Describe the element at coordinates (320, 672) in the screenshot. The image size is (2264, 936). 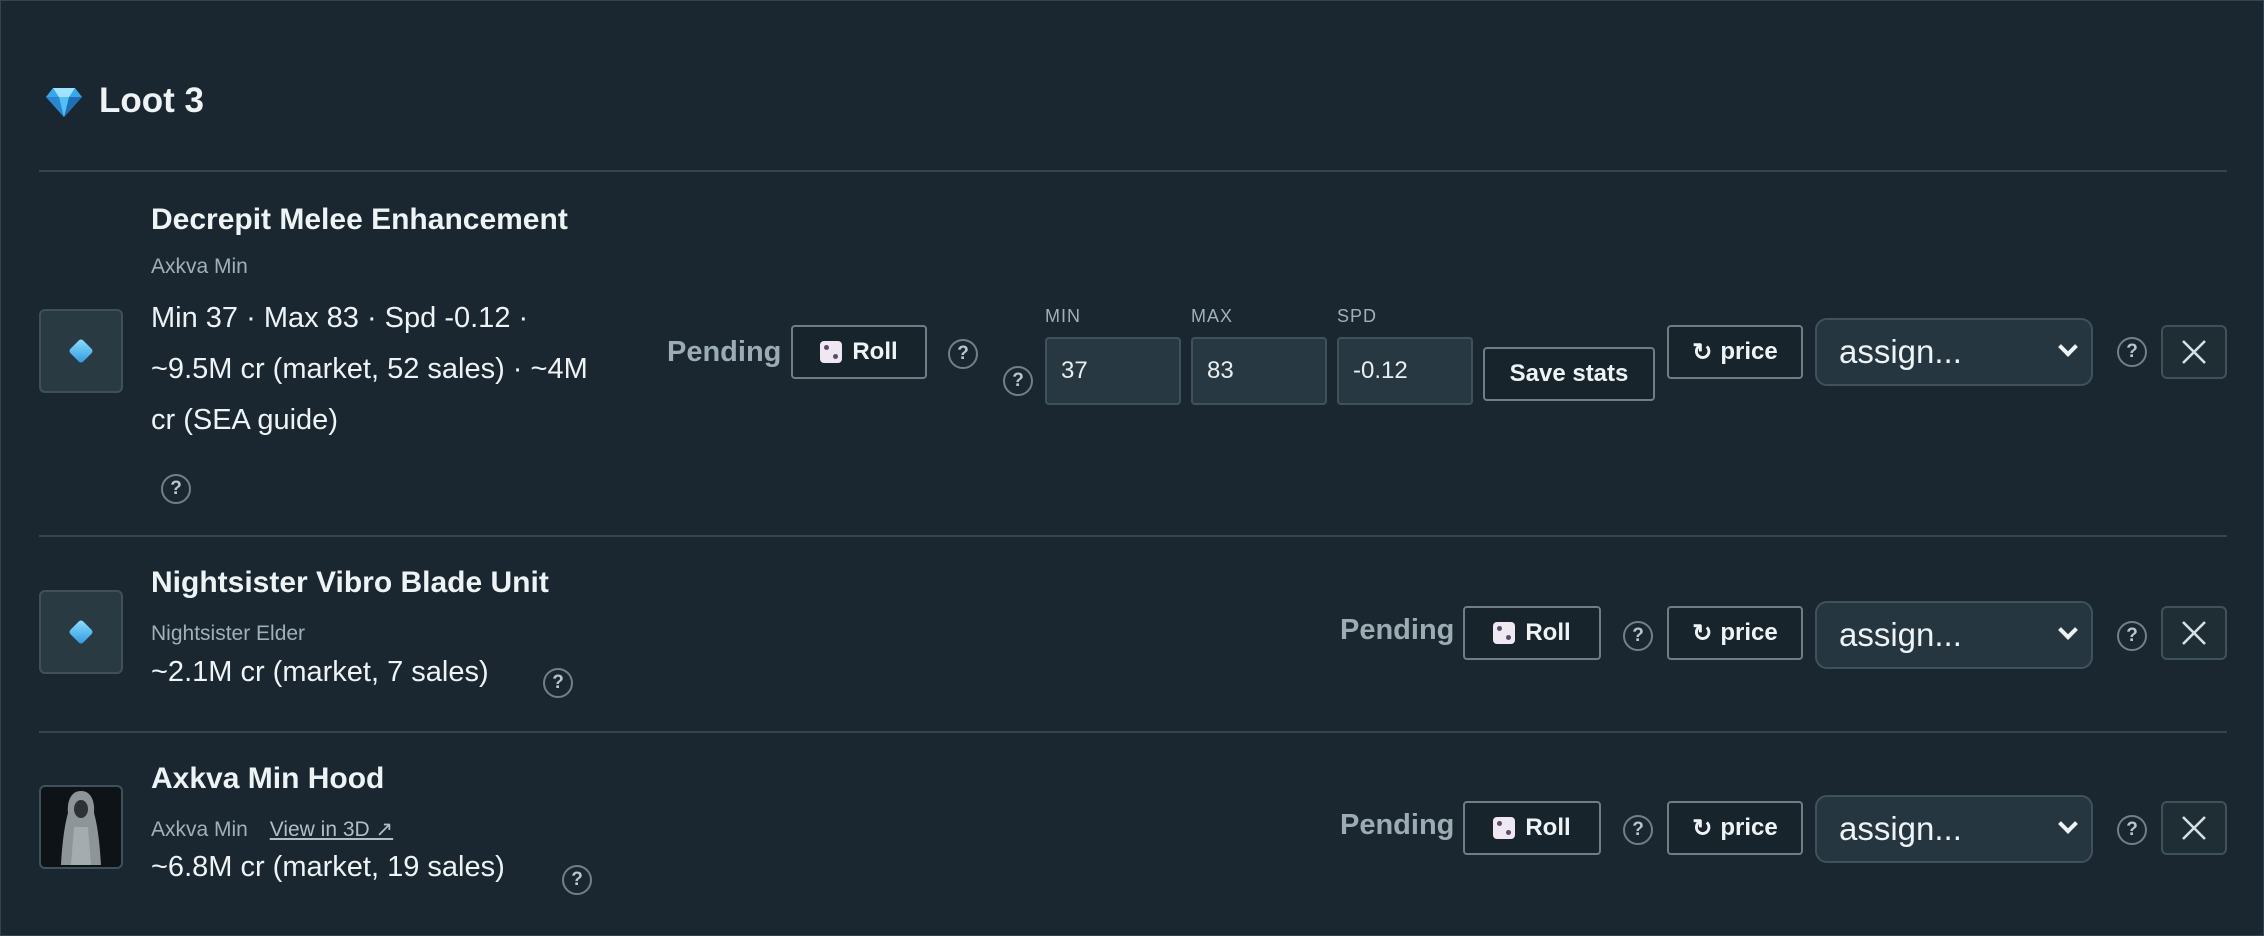
I see `item-description: ~2.1M cr (market, 7 sales)` at that location.